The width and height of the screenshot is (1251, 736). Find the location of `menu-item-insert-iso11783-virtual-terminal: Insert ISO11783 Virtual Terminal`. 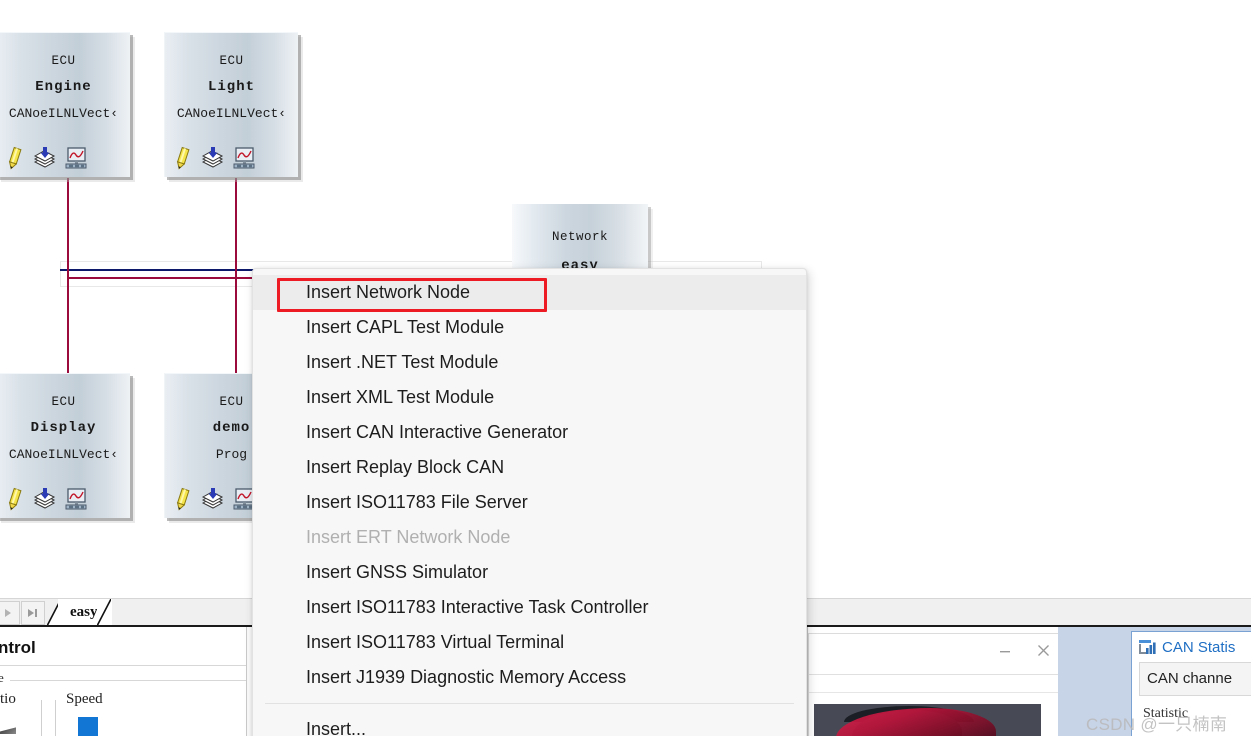

menu-item-insert-iso11783-virtual-terminal: Insert ISO11783 Virtual Terminal is located at coordinates (529, 642).